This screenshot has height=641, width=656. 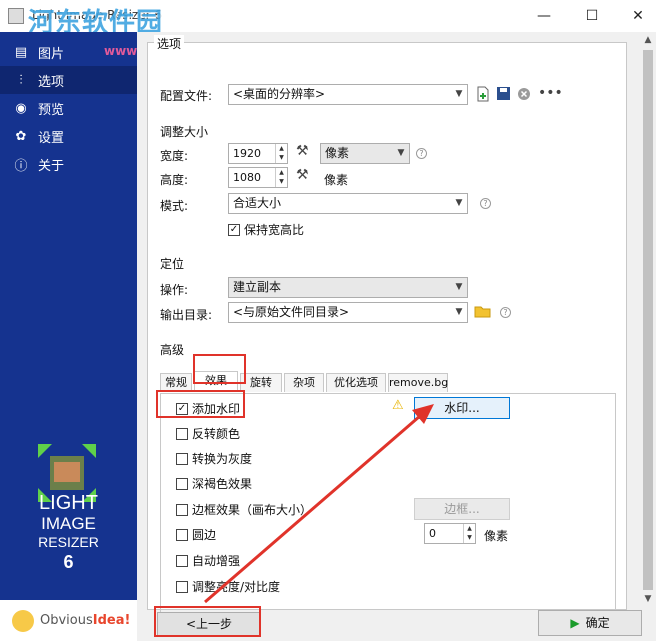 I want to click on auto-enhance-checkbox: 自动增强, so click(x=208, y=560).